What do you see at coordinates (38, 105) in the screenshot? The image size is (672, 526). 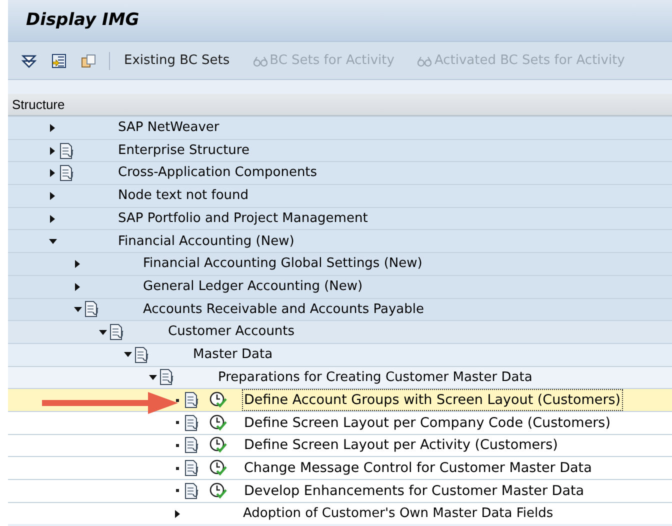 I see `column-header: Structure` at bounding box center [38, 105].